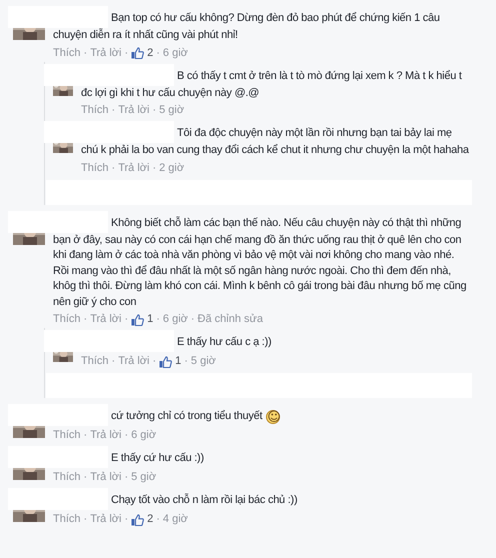  I want to click on comment-text: B có thấy t cmt ở trên là t tò mò đứng lại xem k ? Mà t k hiểu t đc lợi gì khi t hư cấu chuyện này @.@, so click(275, 82).